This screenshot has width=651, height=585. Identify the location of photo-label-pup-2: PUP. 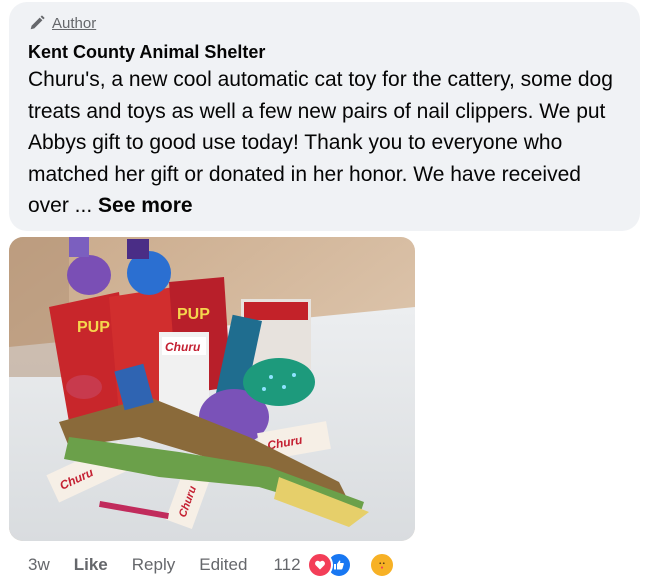
(193, 314).